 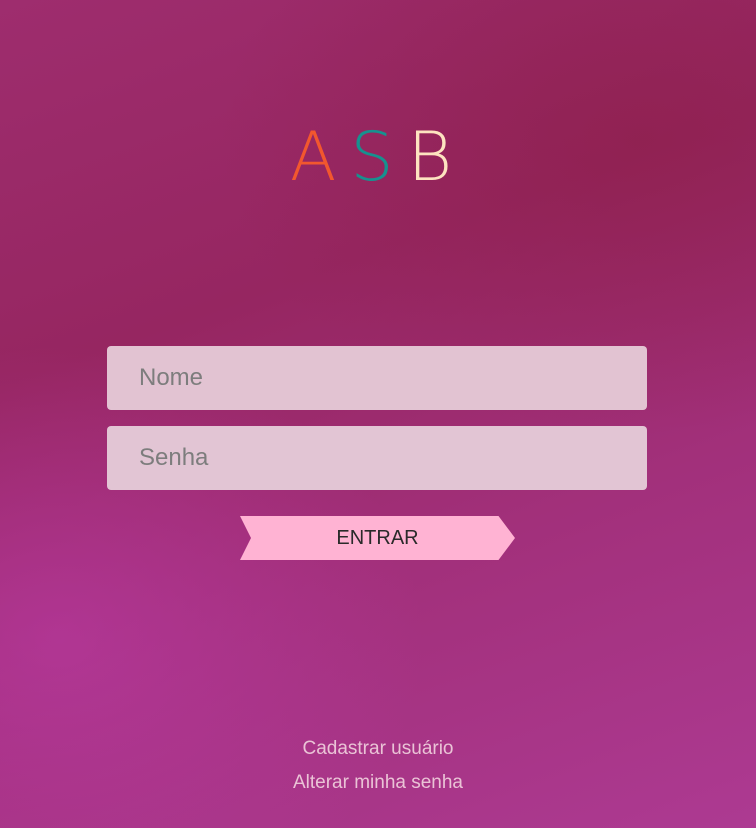 I want to click on entrar-button: ENTRAR, so click(x=377, y=538).